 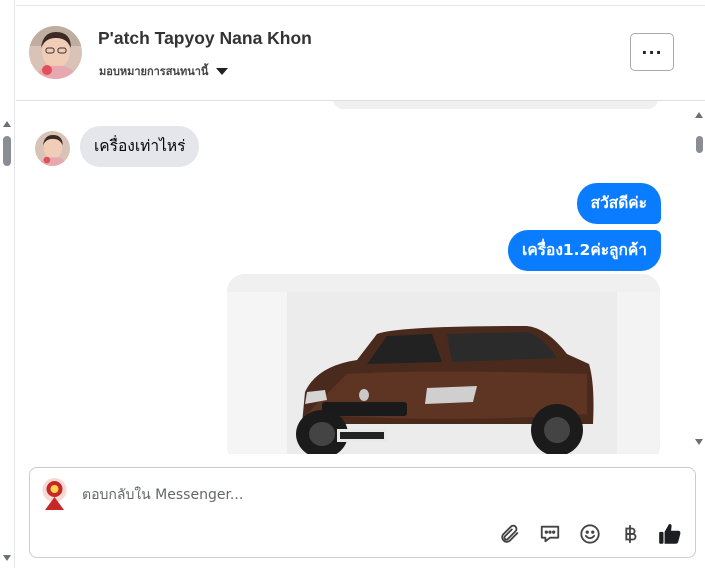 I want to click on more-options-button: ···, so click(x=652, y=52).